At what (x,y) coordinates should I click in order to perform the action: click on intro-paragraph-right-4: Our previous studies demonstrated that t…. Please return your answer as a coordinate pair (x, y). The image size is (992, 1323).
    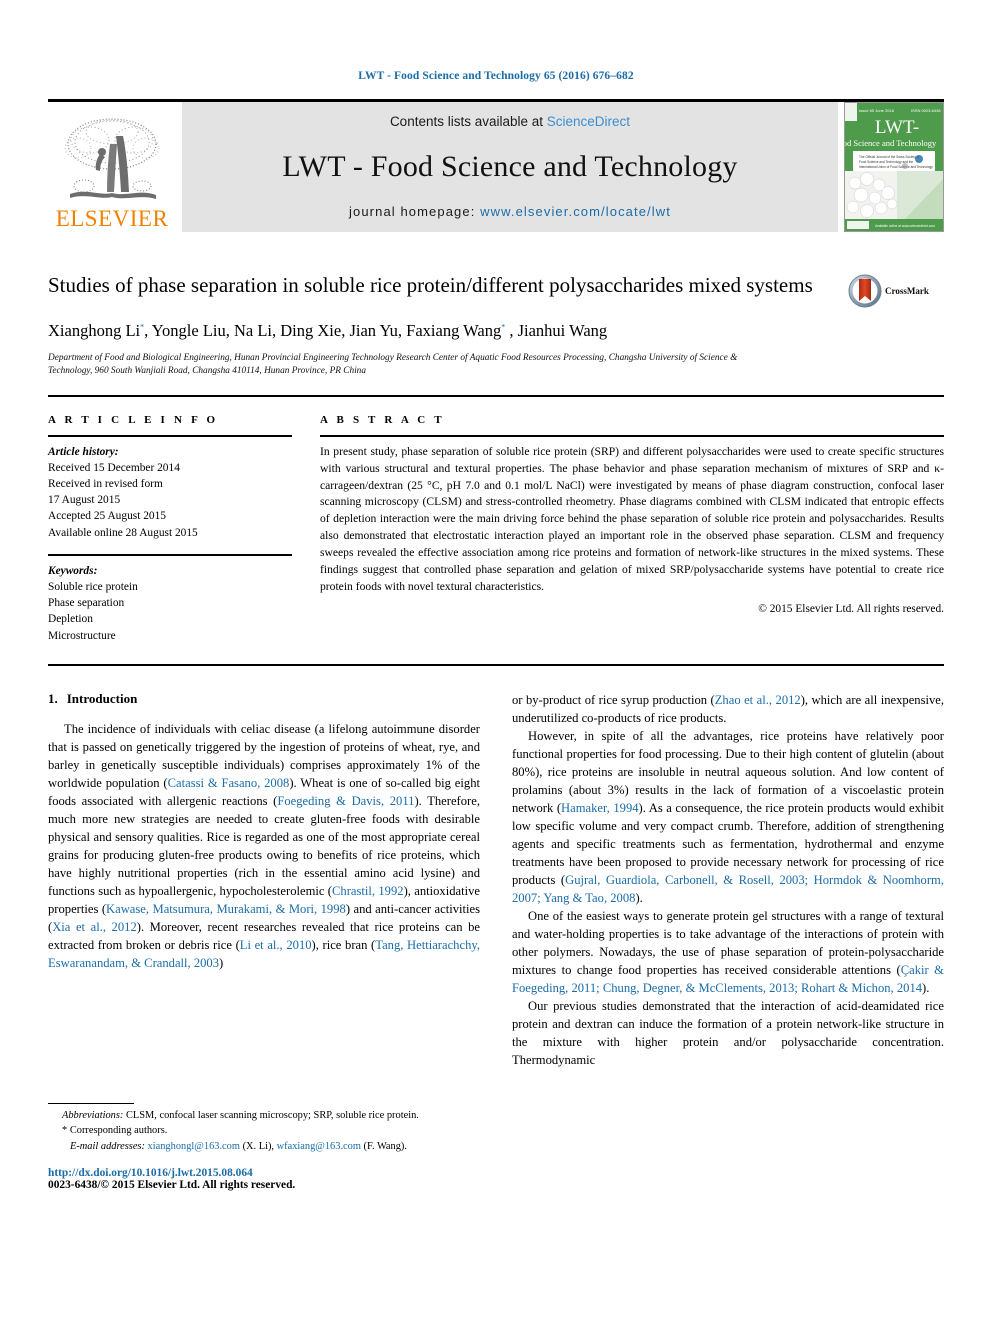
    Looking at the image, I should click on (728, 1033).